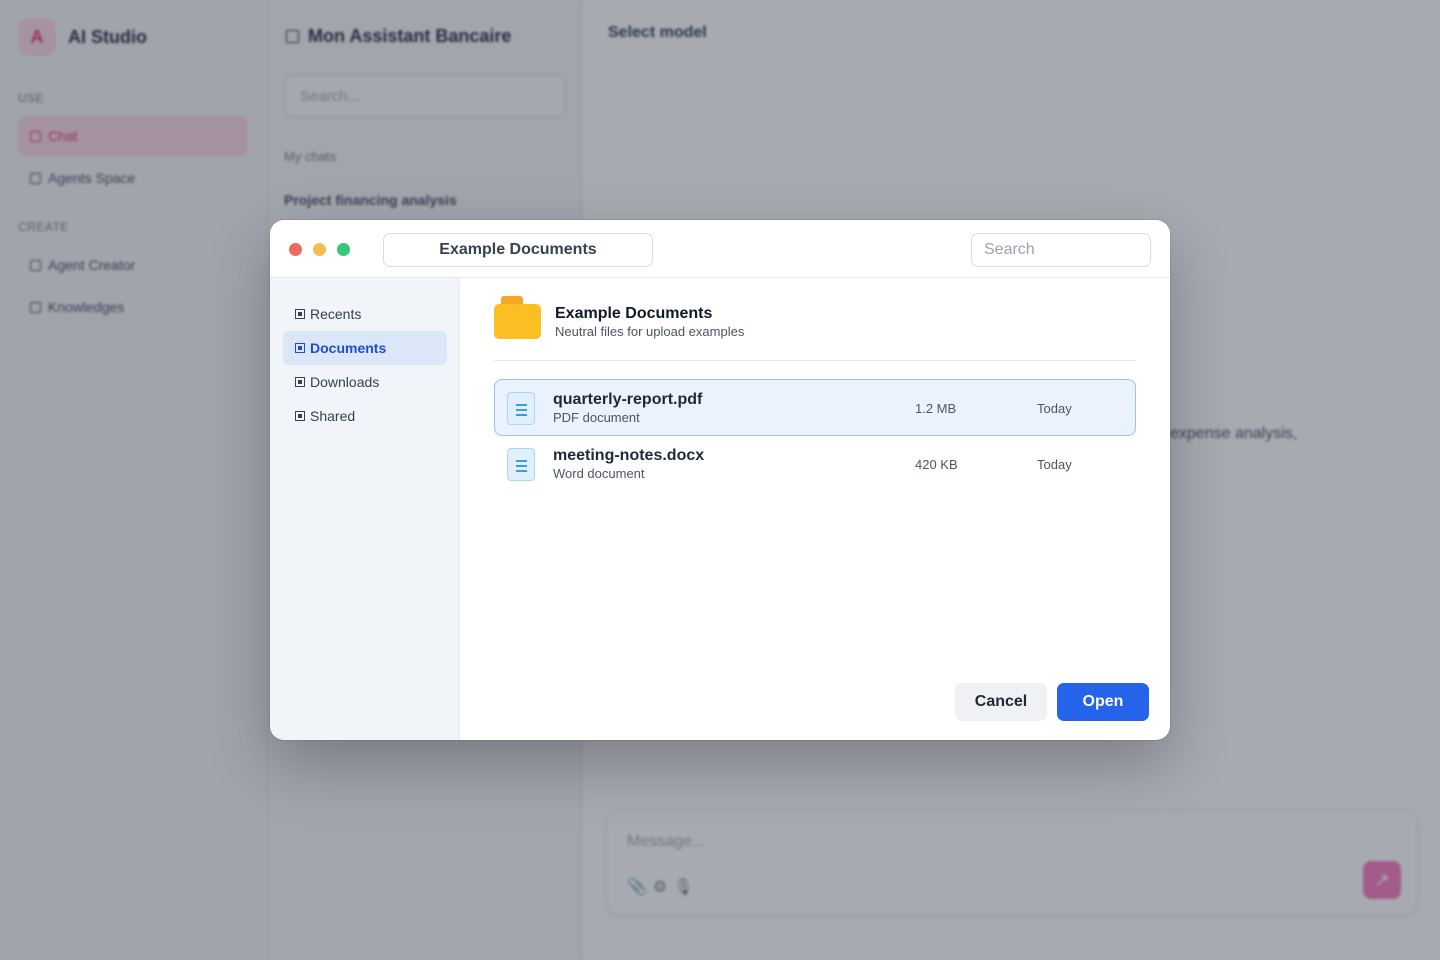 Image resolution: width=1440 pixels, height=960 pixels. Describe the element at coordinates (596, 417) in the screenshot. I see `file-type: PDF document` at that location.